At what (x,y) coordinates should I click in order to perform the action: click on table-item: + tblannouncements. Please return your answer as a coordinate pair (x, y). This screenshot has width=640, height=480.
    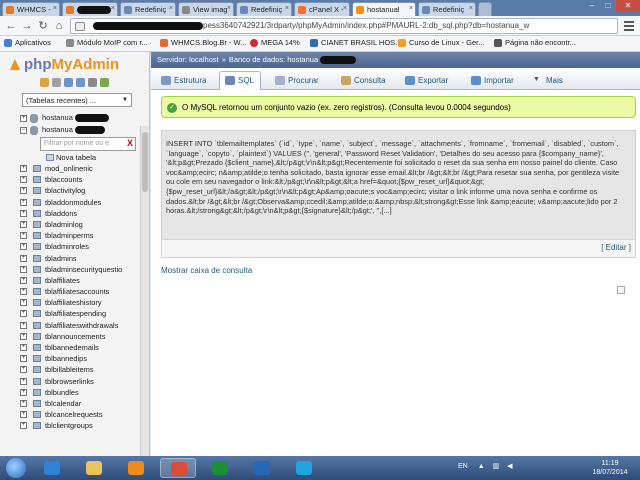
    Looking at the image, I should click on (79, 336).